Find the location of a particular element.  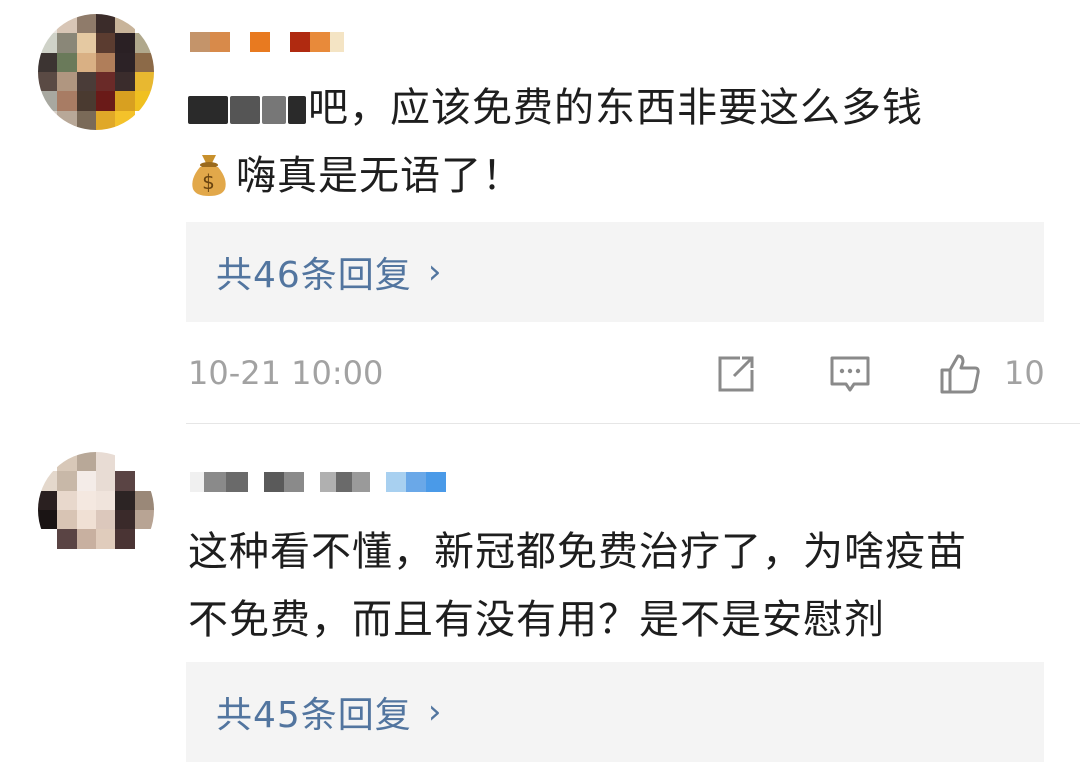

comment-actions: 10-21 10:00 10 is located at coordinates (618, 375).